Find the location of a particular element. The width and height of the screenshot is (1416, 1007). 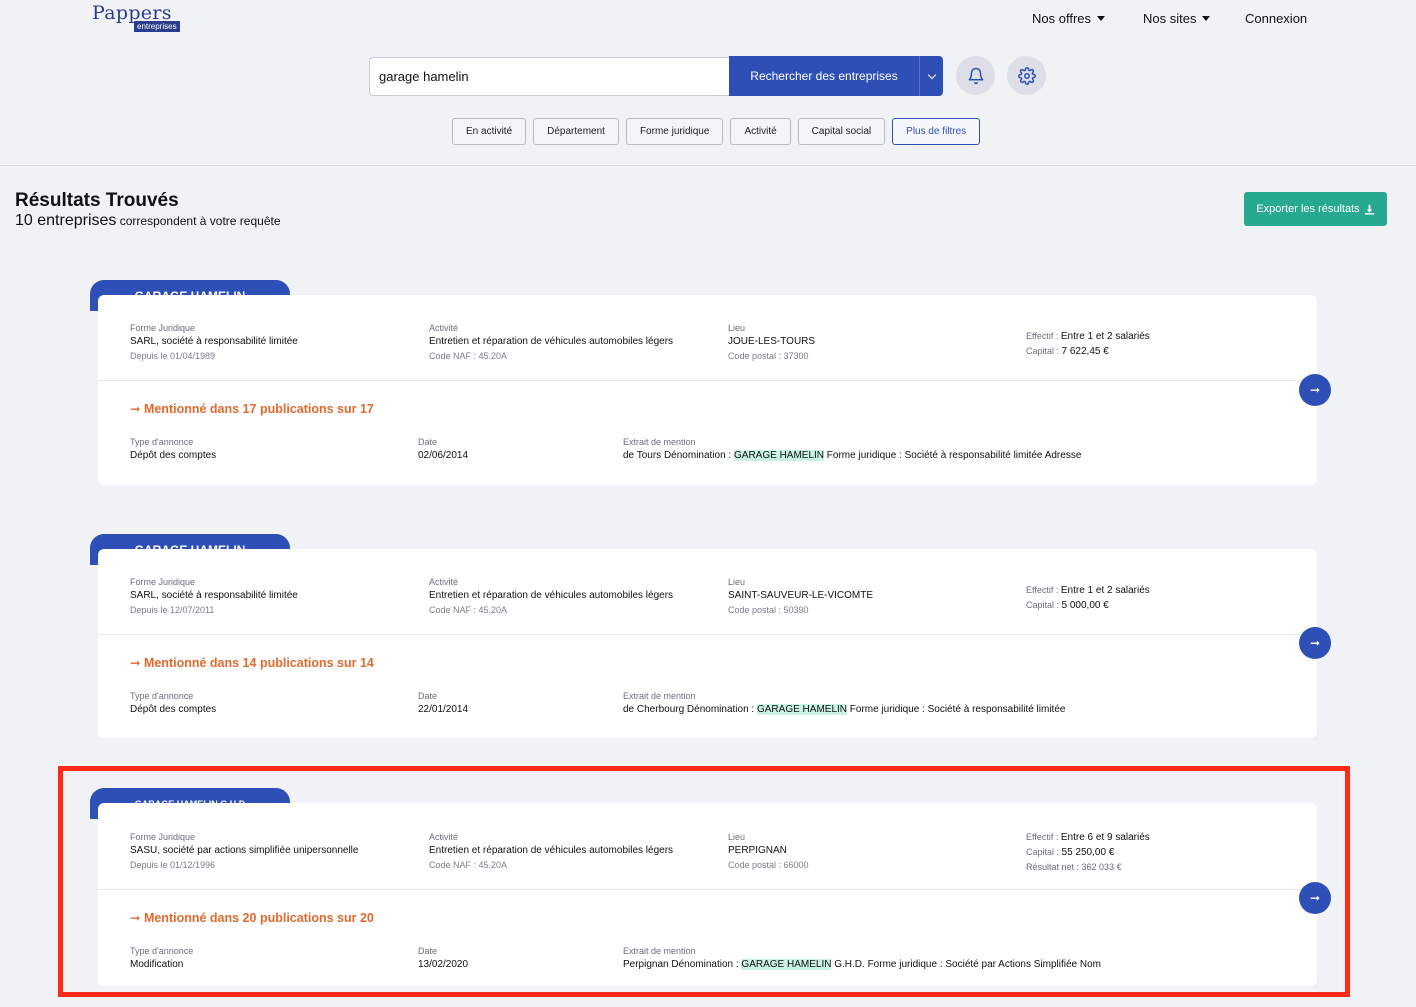

filter-departement: Département is located at coordinates (576, 131).